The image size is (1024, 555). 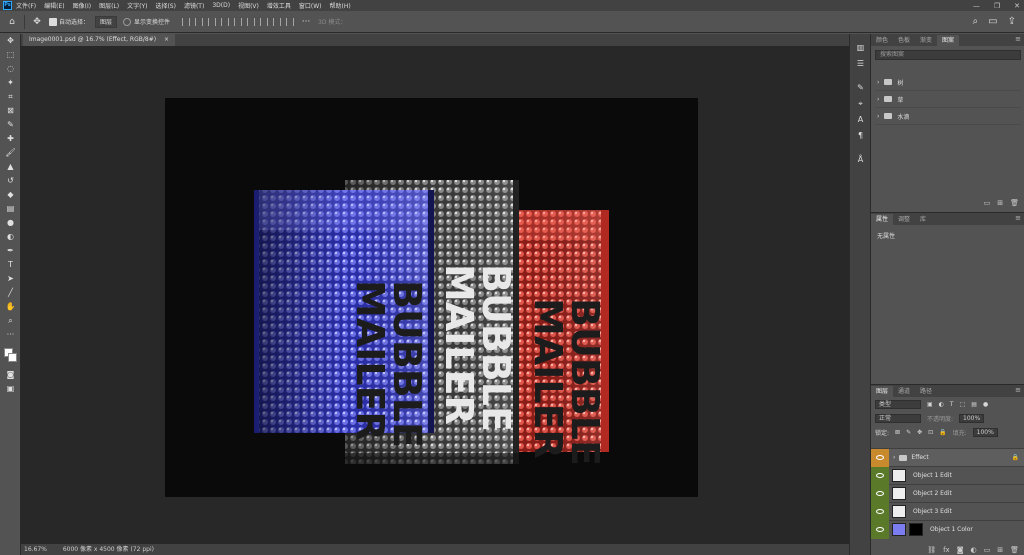 What do you see at coordinates (306, 22) in the screenshot?
I see `more-icon: ···` at bounding box center [306, 22].